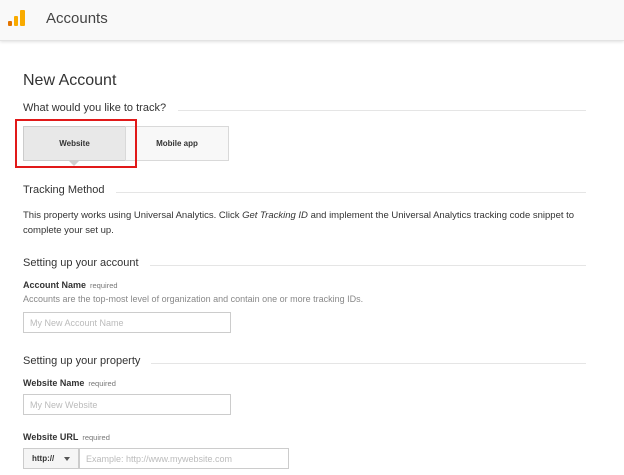 Image resolution: width=624 pixels, height=475 pixels. What do you see at coordinates (64, 190) in the screenshot?
I see `tracking-method-title: Tracking Method` at bounding box center [64, 190].